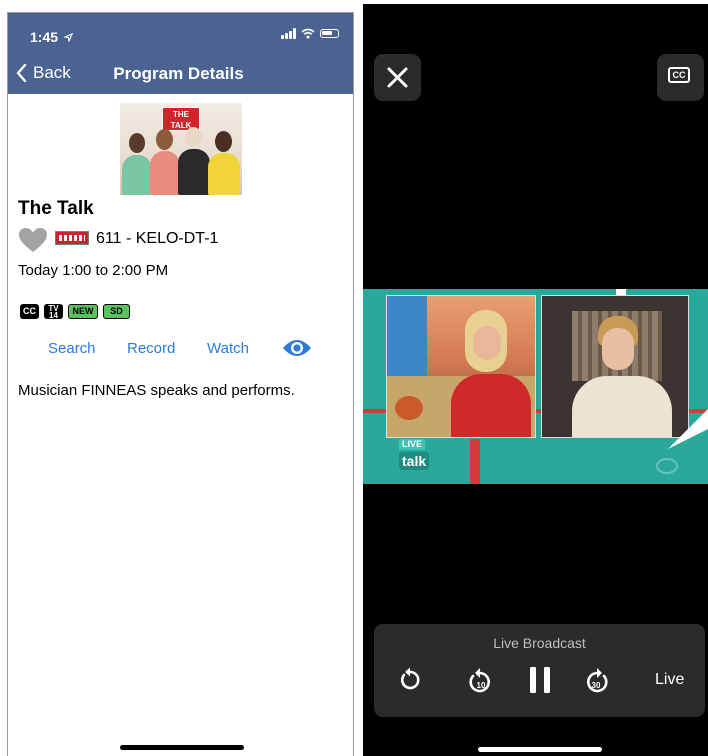  What do you see at coordinates (116, 311) in the screenshot?
I see `sd-badge: SD` at bounding box center [116, 311].